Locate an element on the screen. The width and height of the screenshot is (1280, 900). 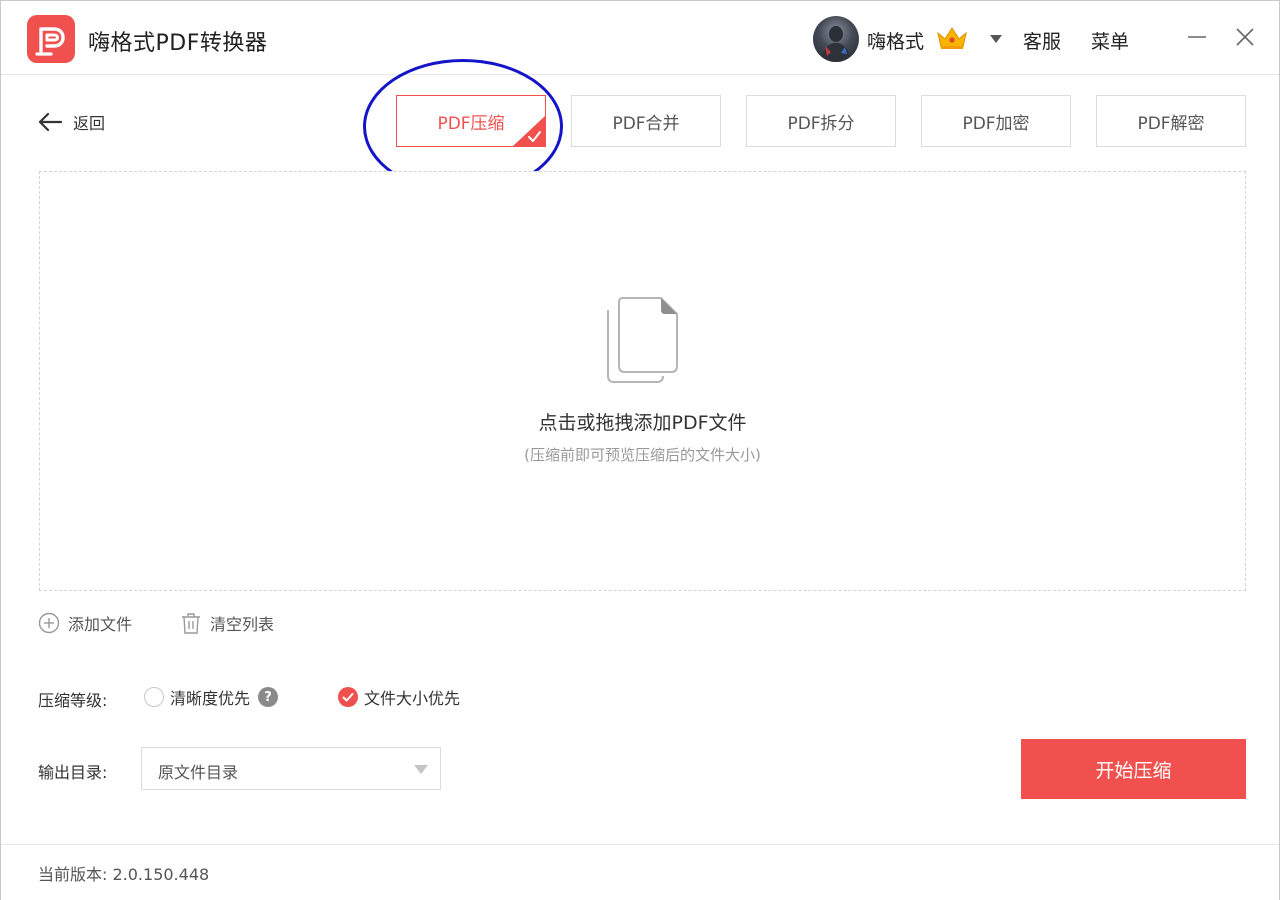
footer: 当前版本: 2.0.150.448 is located at coordinates (640, 872).